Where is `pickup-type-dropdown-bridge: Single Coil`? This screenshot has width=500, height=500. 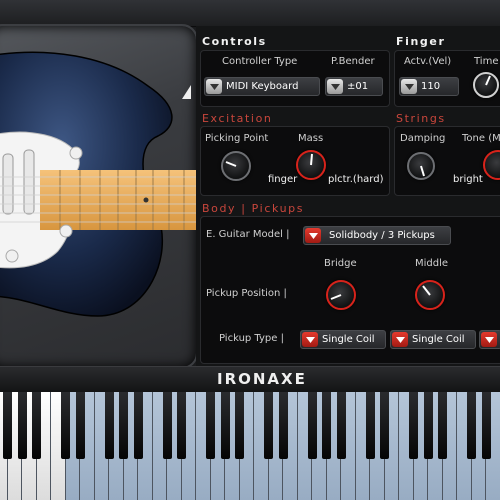
pickup-type-dropdown-bridge: Single Coil is located at coordinates (343, 339).